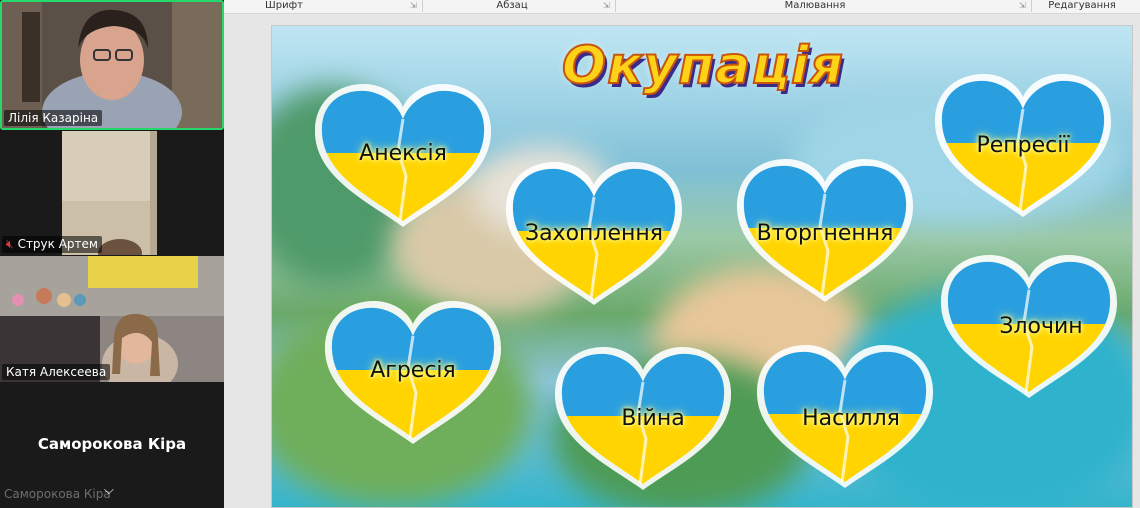 The width and height of the screenshot is (1140, 508). I want to click on heart-card: Війна, so click(643, 419).